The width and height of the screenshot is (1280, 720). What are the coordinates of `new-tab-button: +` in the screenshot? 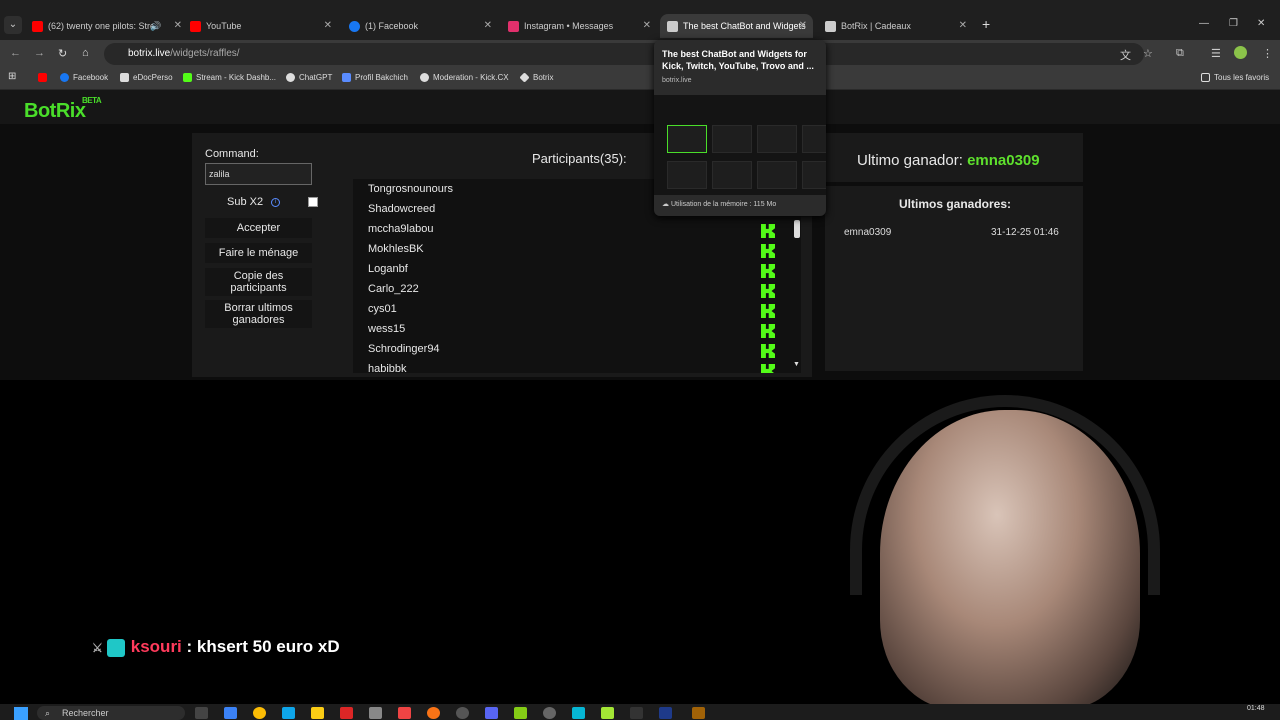 It's located at (986, 24).